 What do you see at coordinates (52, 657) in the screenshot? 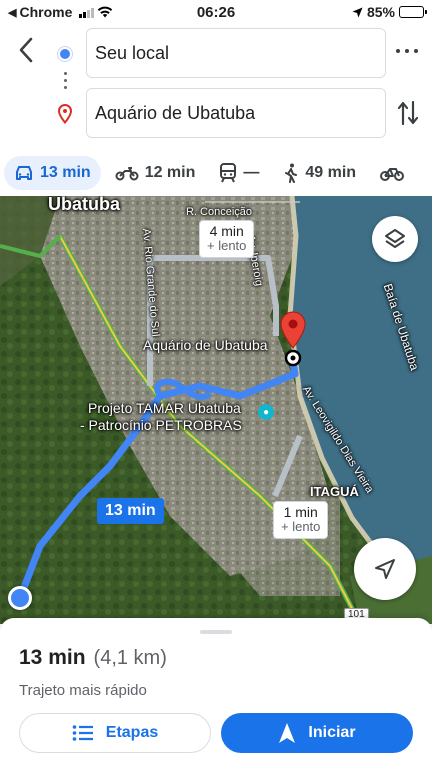
I see `route-duration: 13 min` at bounding box center [52, 657].